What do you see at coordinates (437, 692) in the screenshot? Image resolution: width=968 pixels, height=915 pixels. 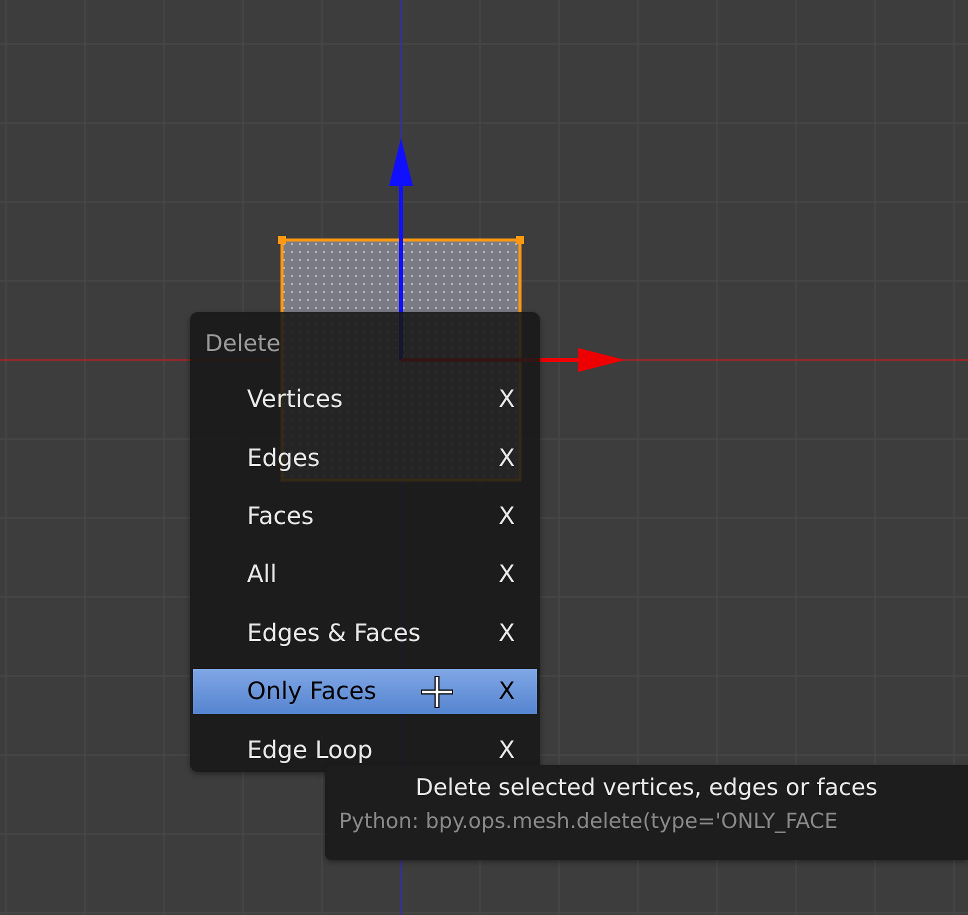 I see `crosshair-cursor-icon` at bounding box center [437, 692].